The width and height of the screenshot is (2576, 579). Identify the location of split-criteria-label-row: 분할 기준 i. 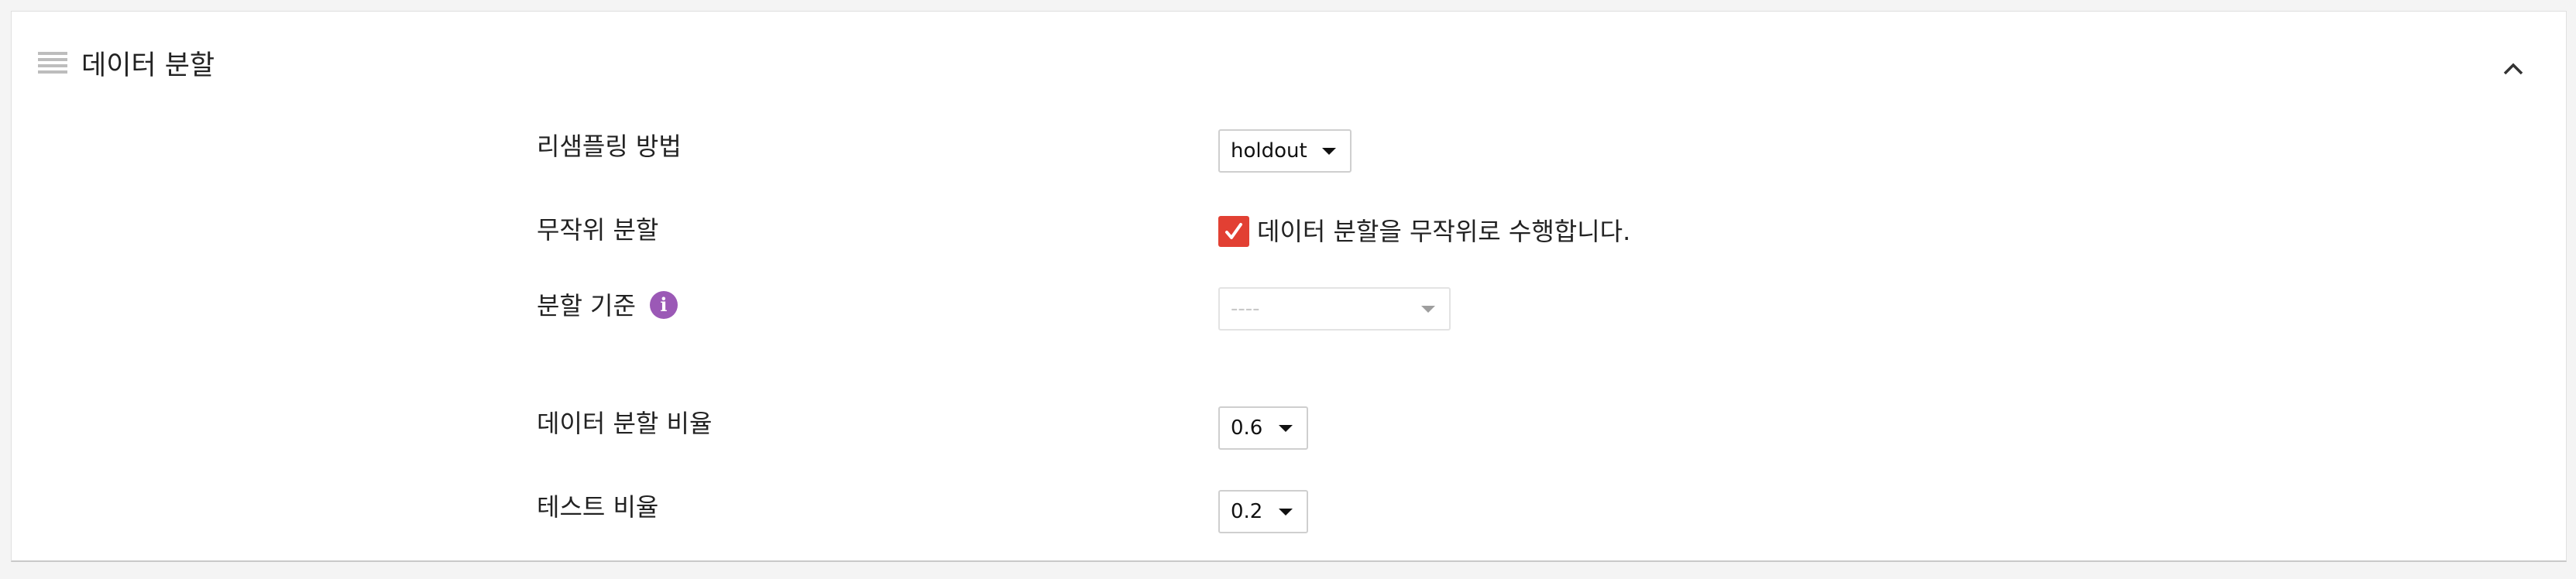
(607, 305).